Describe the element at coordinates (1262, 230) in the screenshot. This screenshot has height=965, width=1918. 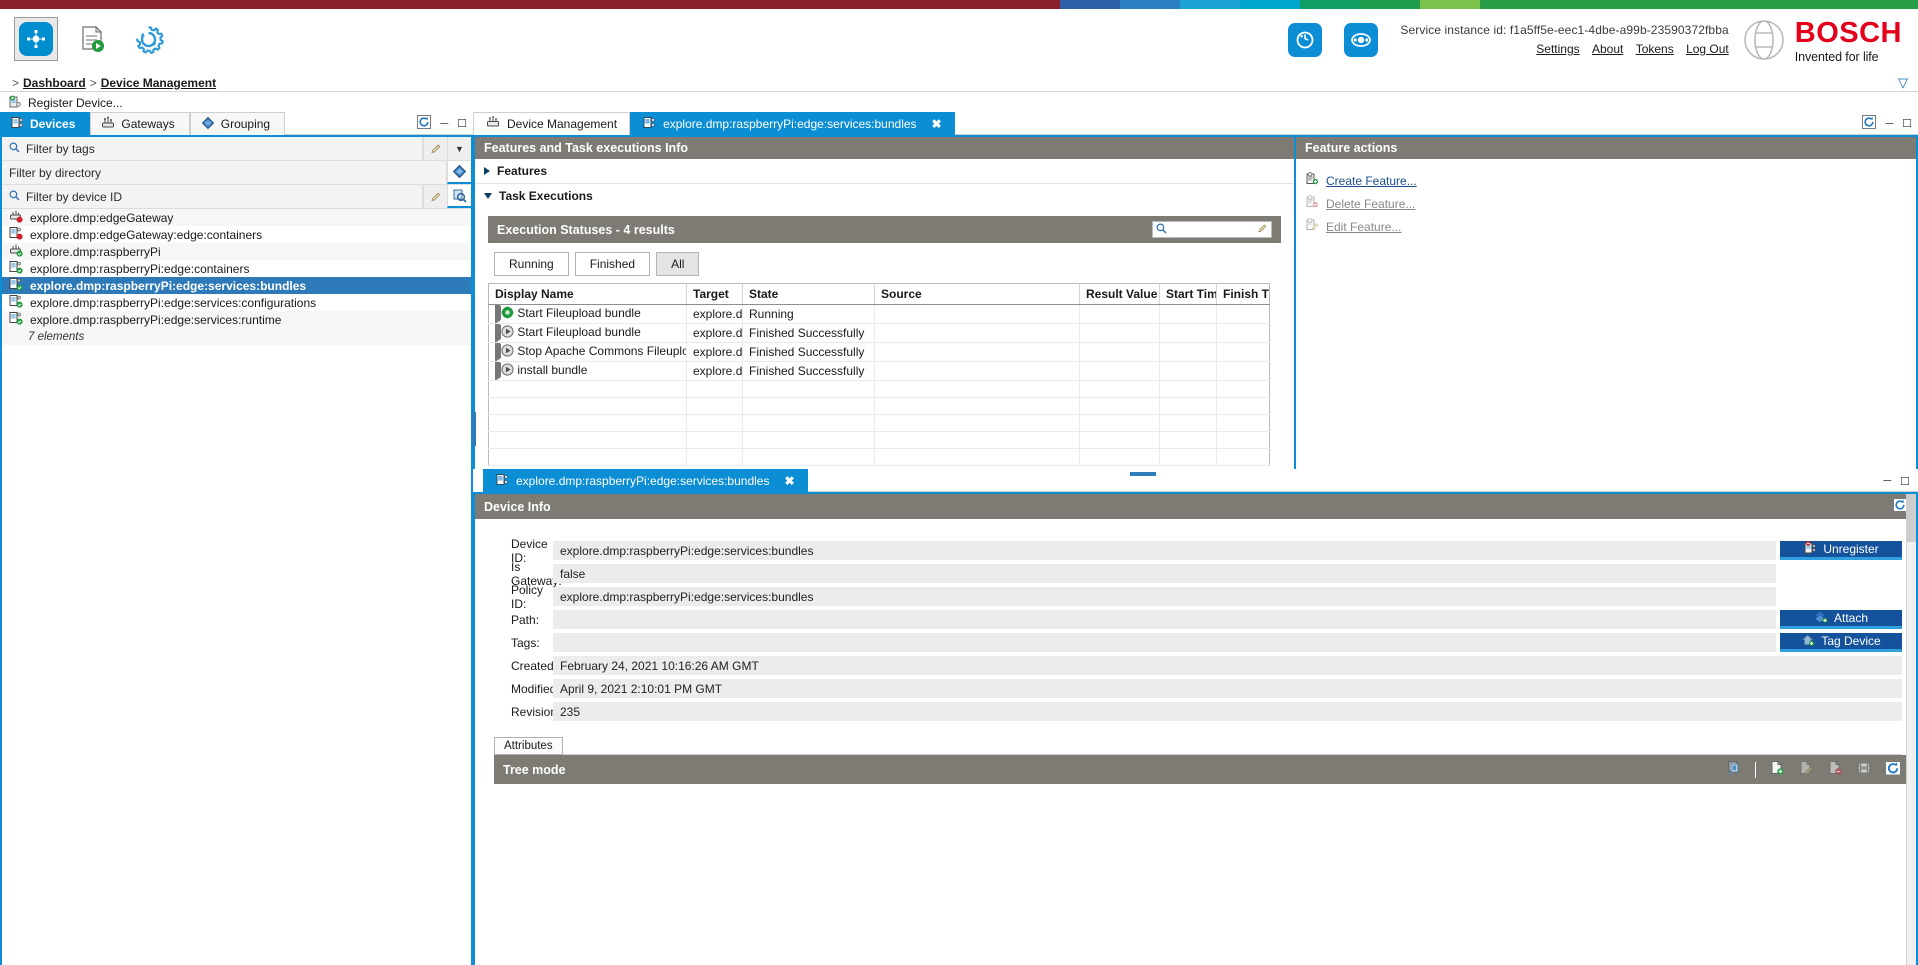
I see `edit-pencil-icon` at that location.